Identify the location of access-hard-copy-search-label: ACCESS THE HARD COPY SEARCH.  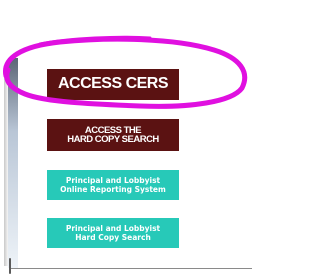
(113, 134).